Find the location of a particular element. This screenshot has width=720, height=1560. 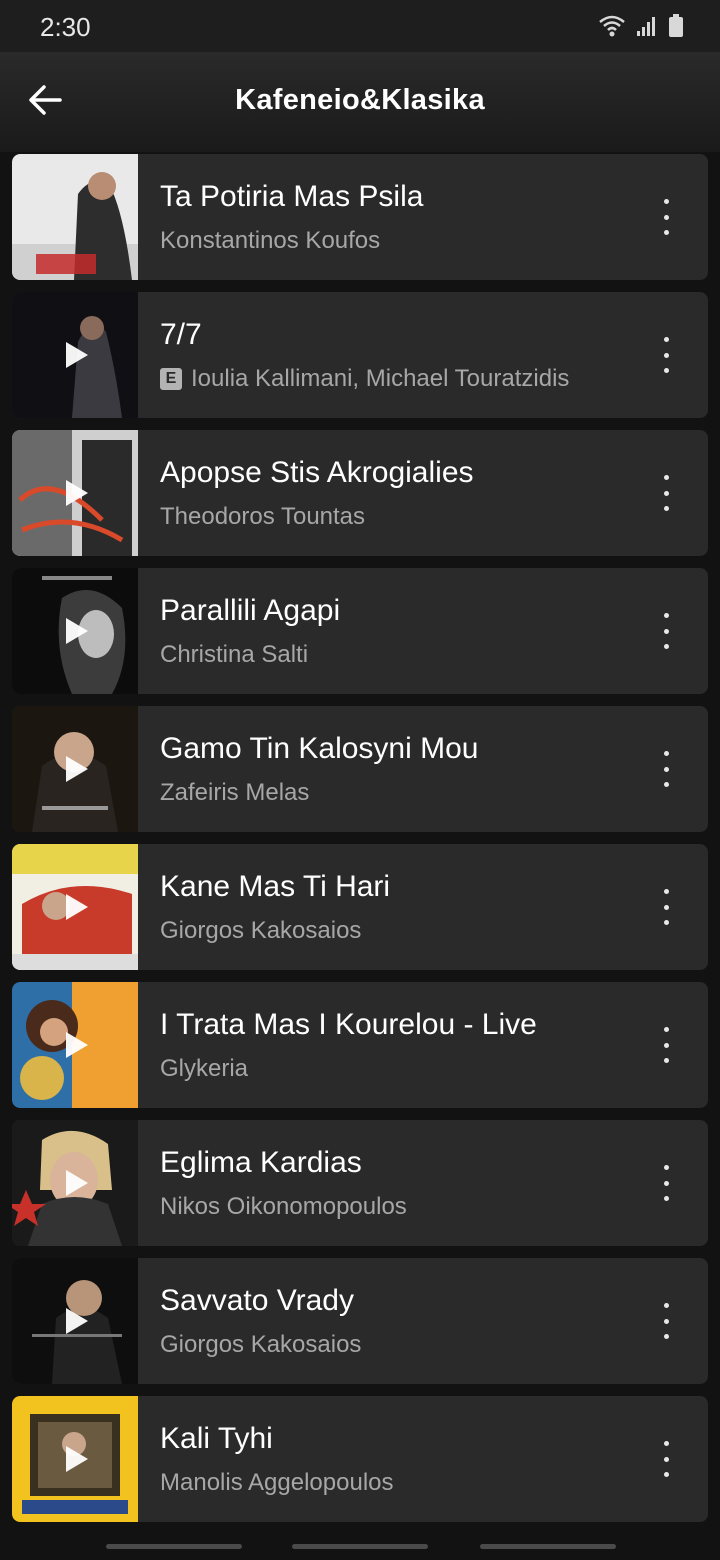

nav-recents-handle is located at coordinates (174, 1546).